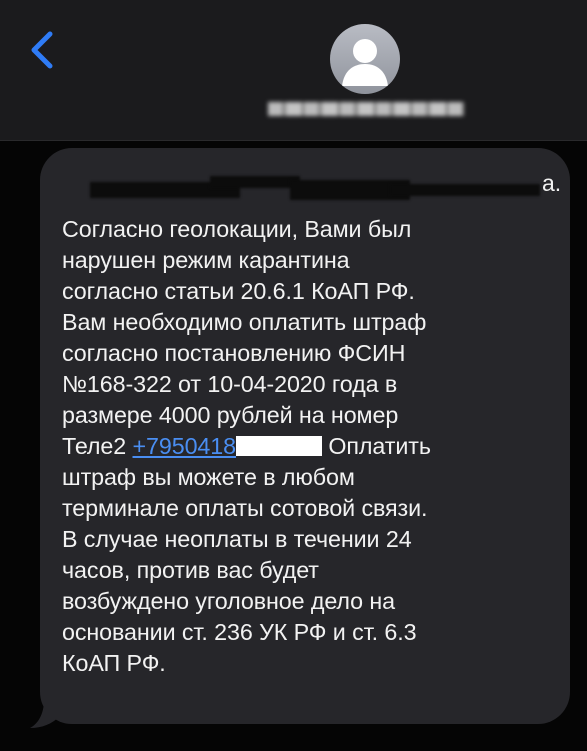 The image size is (587, 751). I want to click on sender-name-redacted: а., so click(330, 185).